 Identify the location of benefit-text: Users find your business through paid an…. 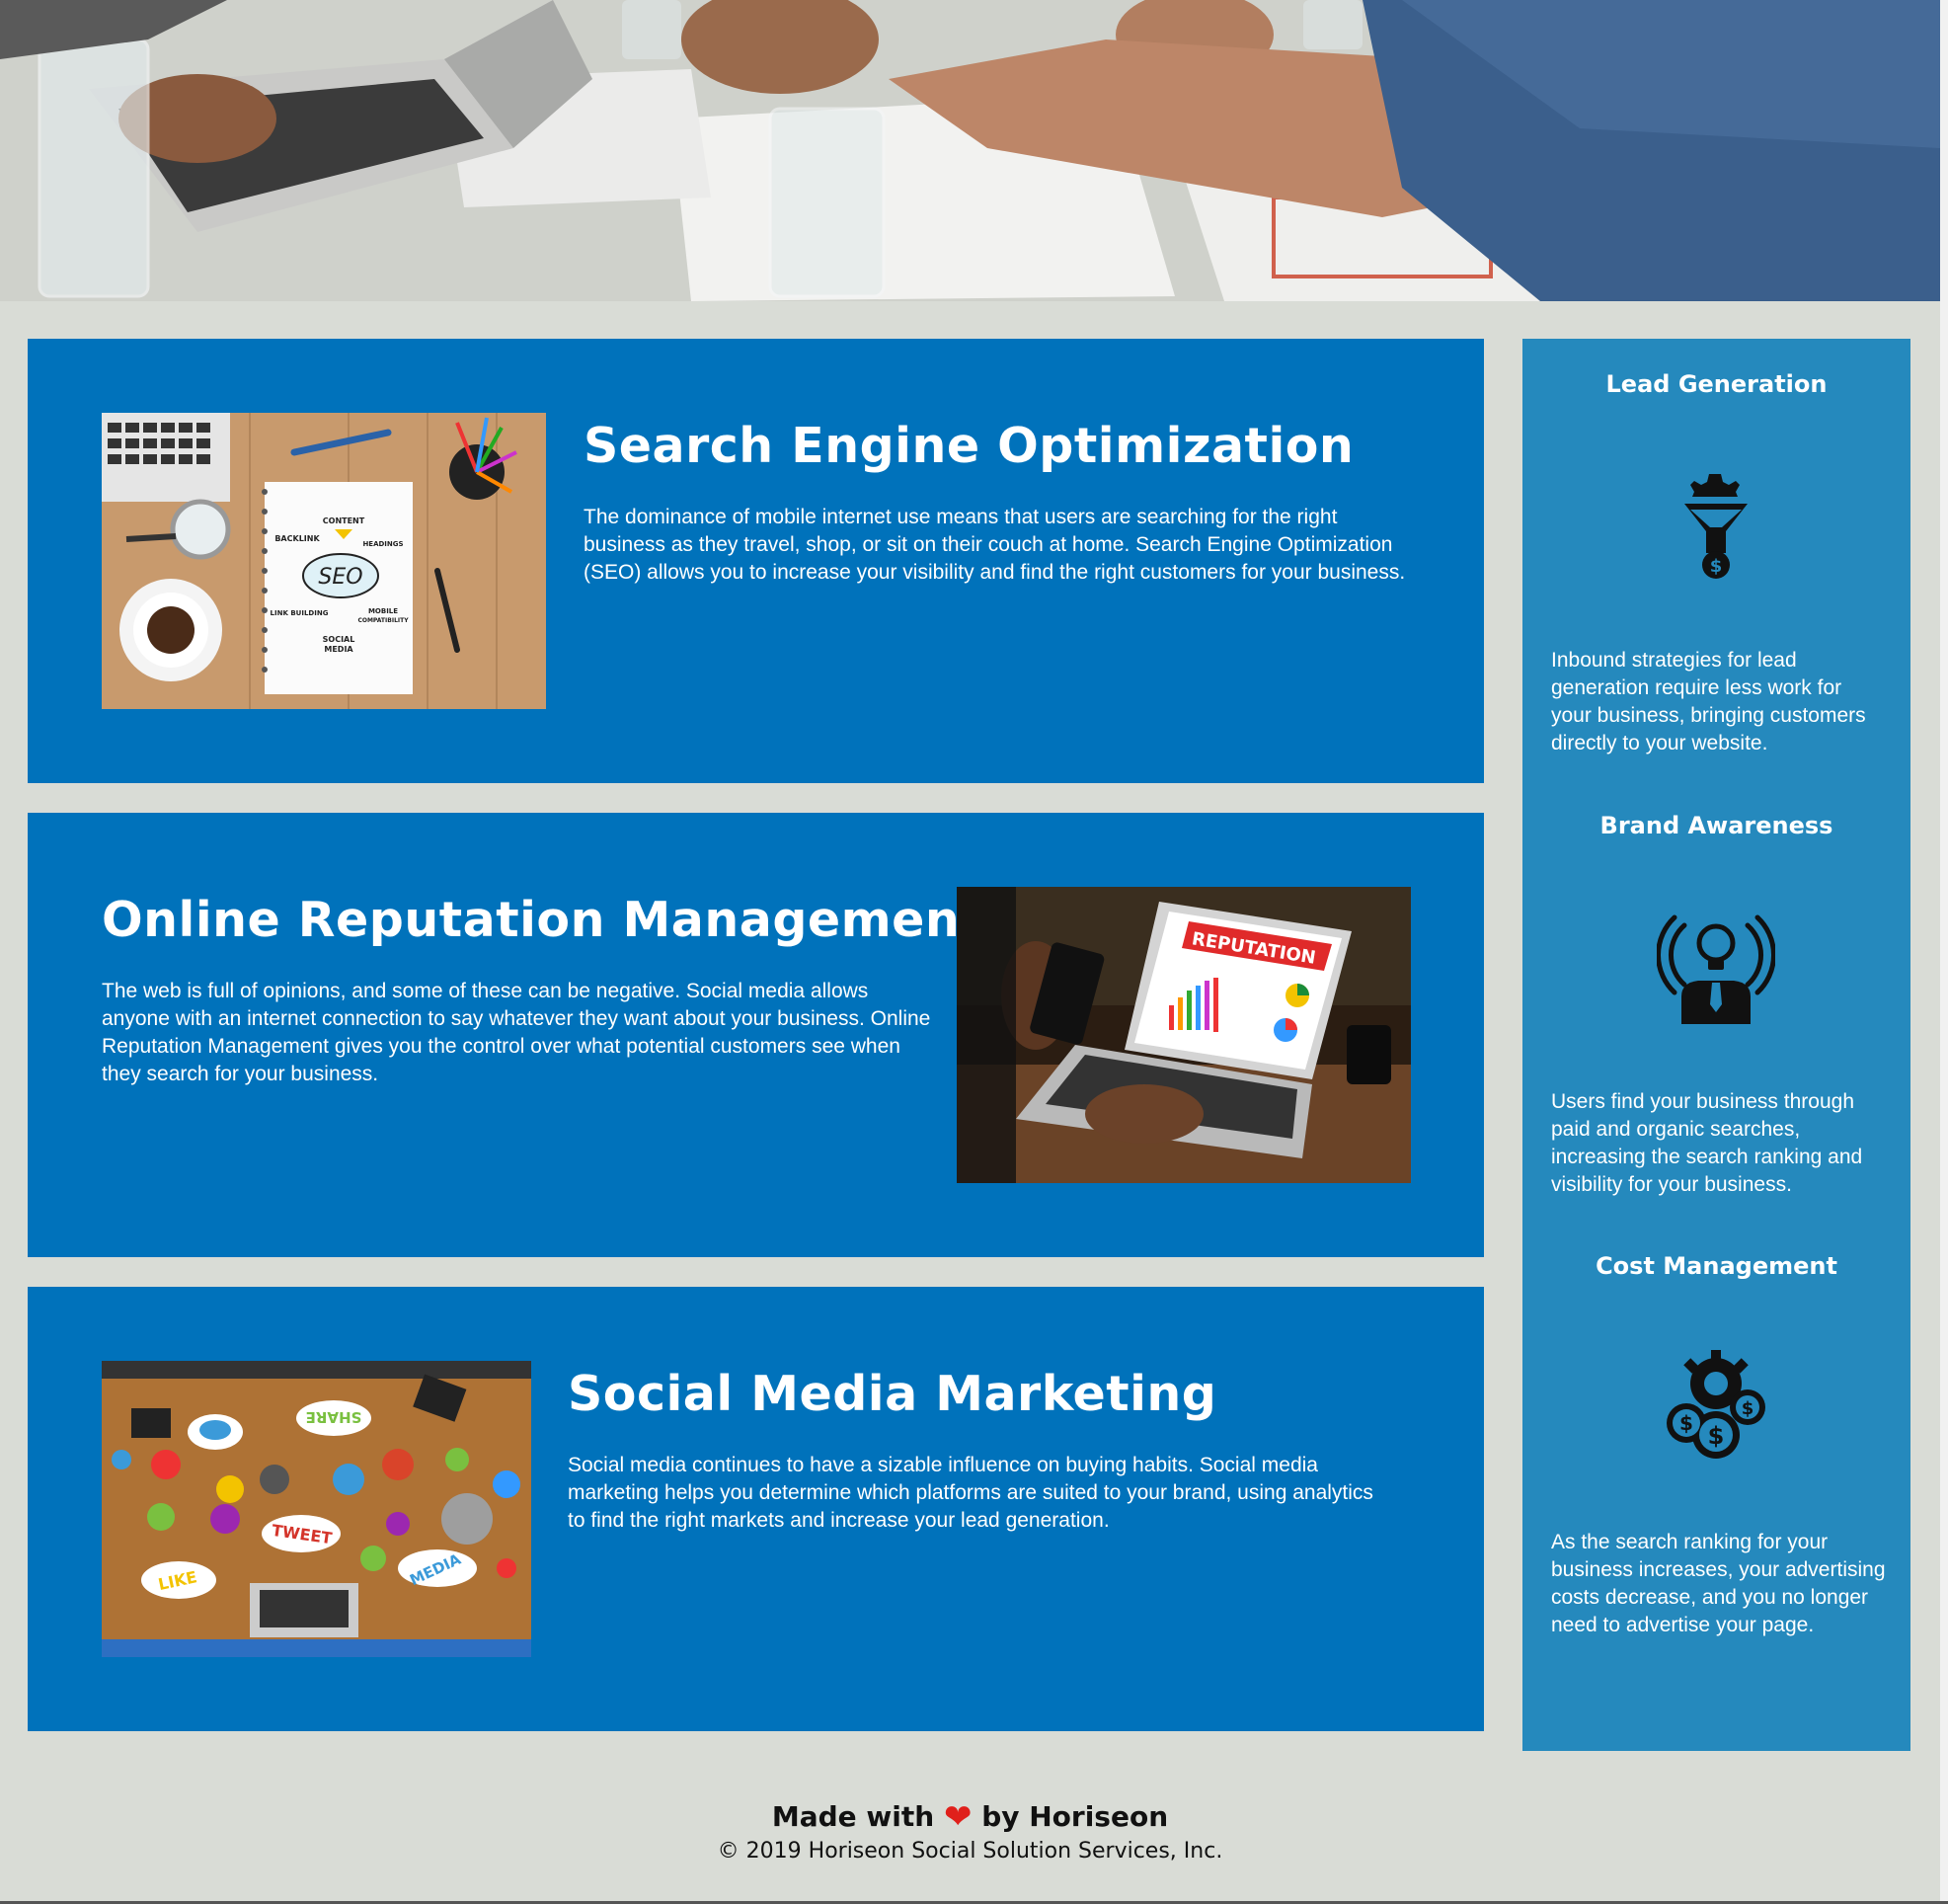
(1707, 1143).